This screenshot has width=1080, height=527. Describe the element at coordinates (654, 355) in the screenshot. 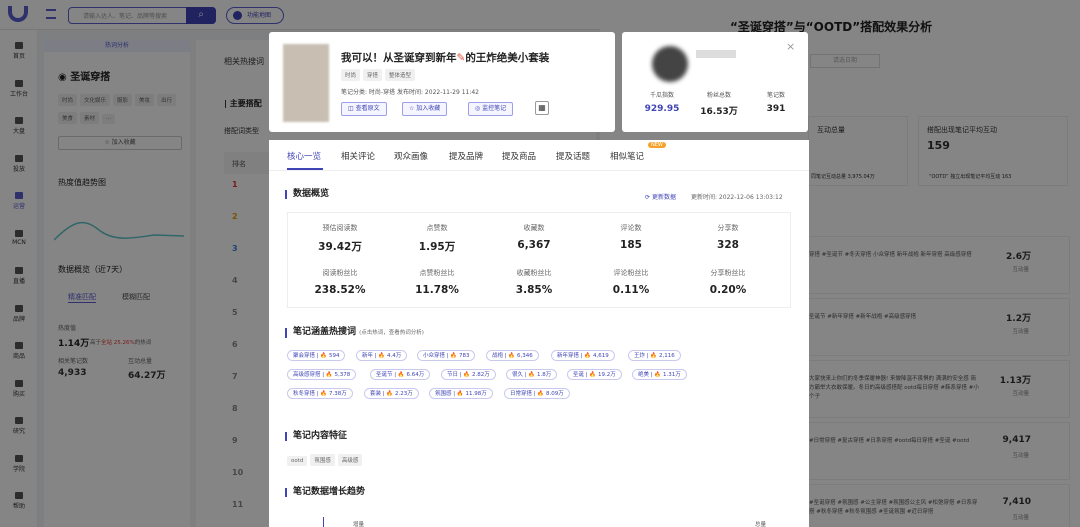

I see `hot-keyword-tag: 王炸 | 🔥 2,116` at that location.